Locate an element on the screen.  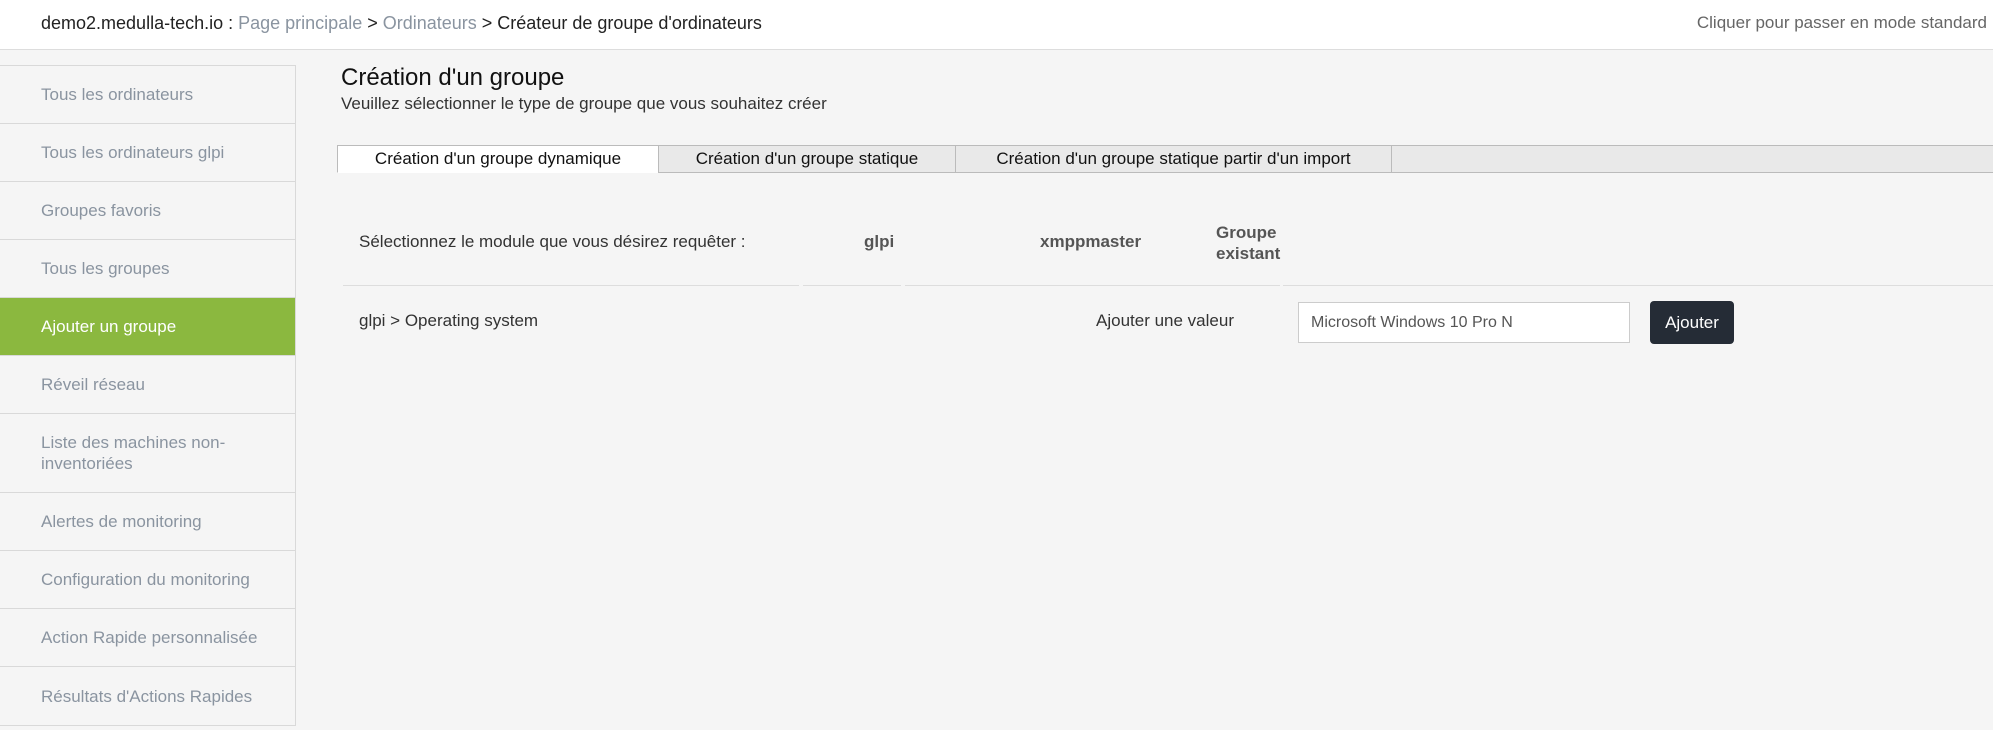
sidebar-item-favorite-groups: Groupes favoris is located at coordinates (147, 211).